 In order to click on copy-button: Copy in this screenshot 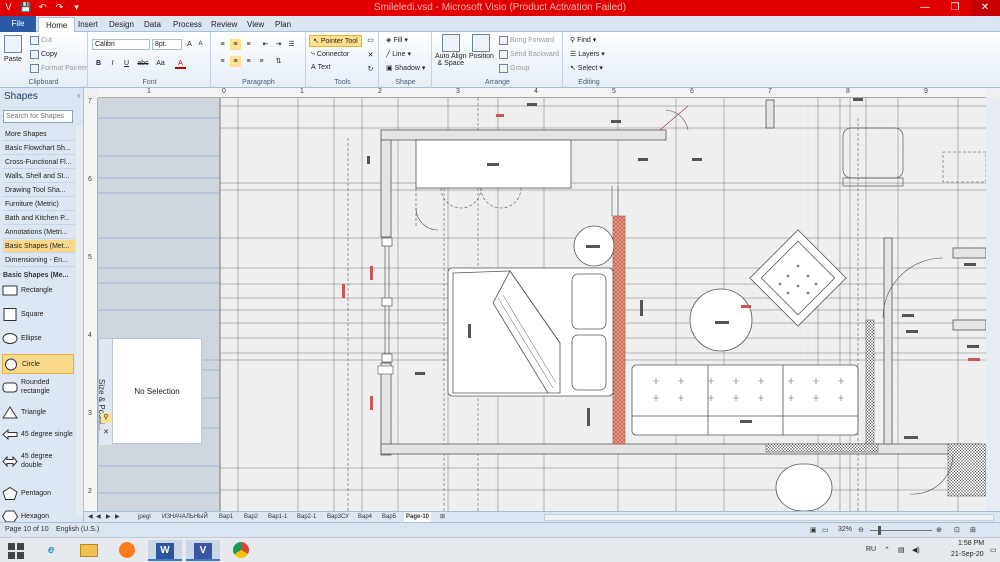, I will do `click(43, 54)`.